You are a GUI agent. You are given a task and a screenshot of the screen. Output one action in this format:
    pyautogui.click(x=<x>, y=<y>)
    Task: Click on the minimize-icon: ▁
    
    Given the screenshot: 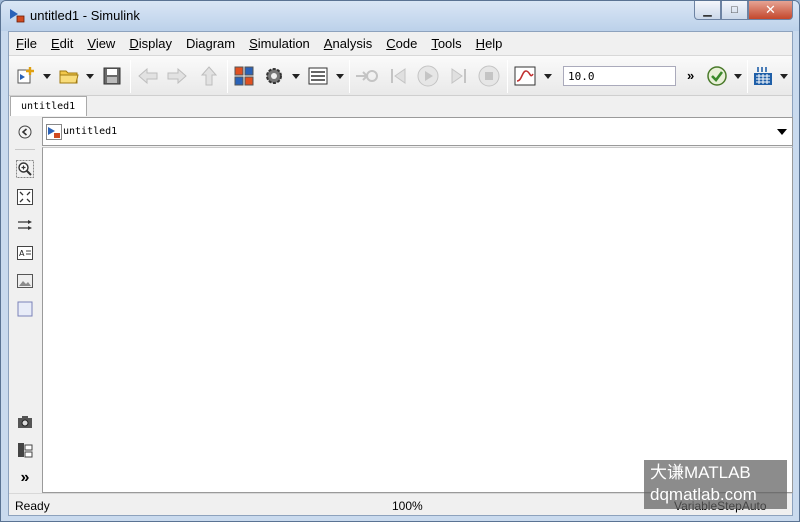 What is the action you would take?
    pyautogui.click(x=707, y=10)
    